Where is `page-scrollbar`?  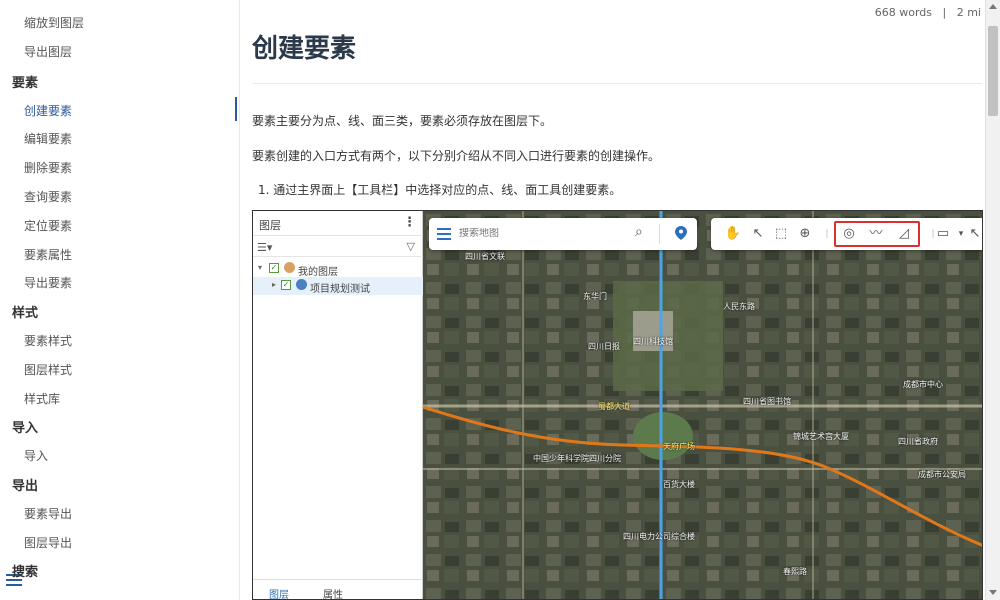 page-scrollbar is located at coordinates (992, 300).